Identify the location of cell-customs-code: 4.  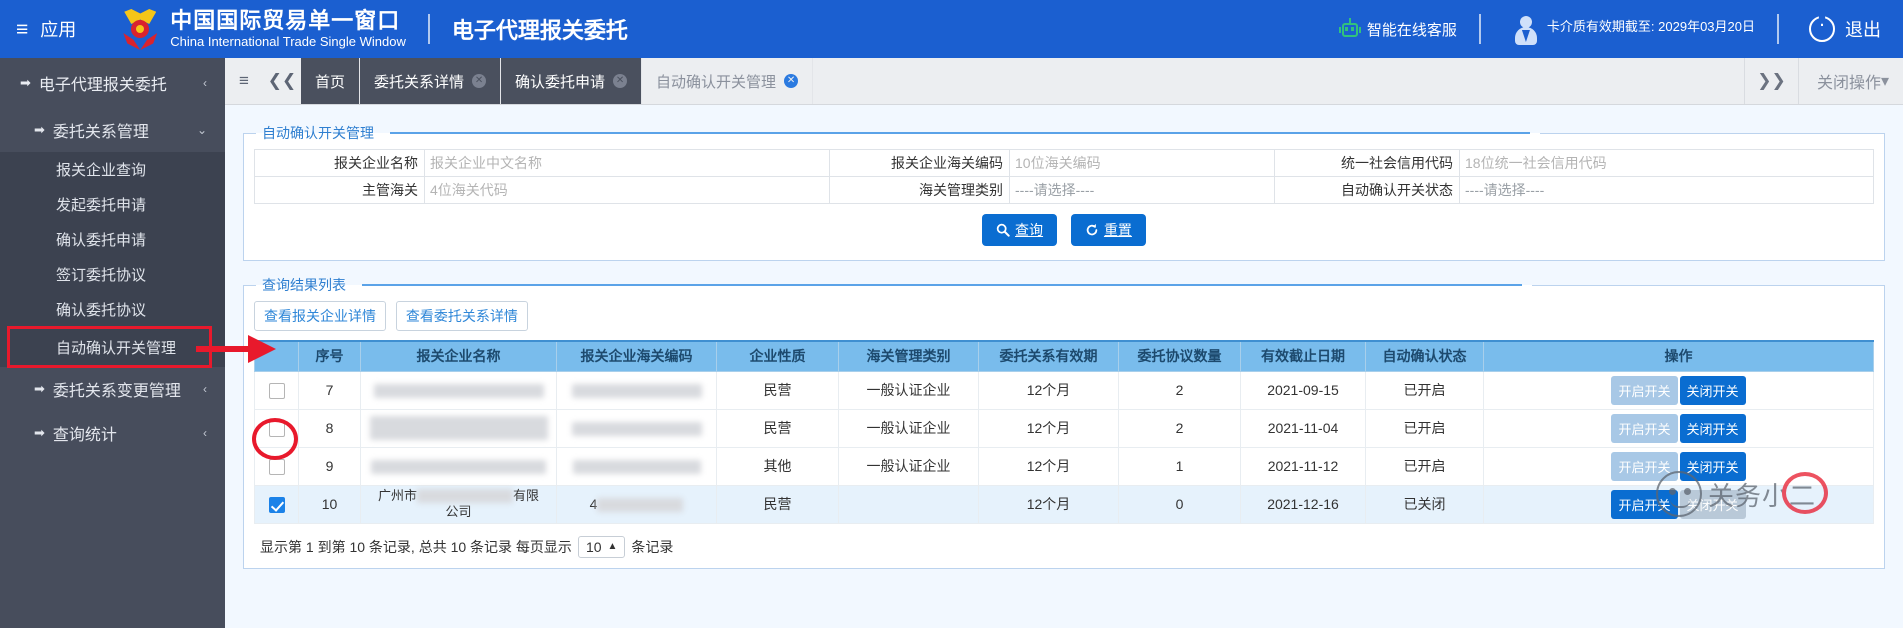
(636, 504).